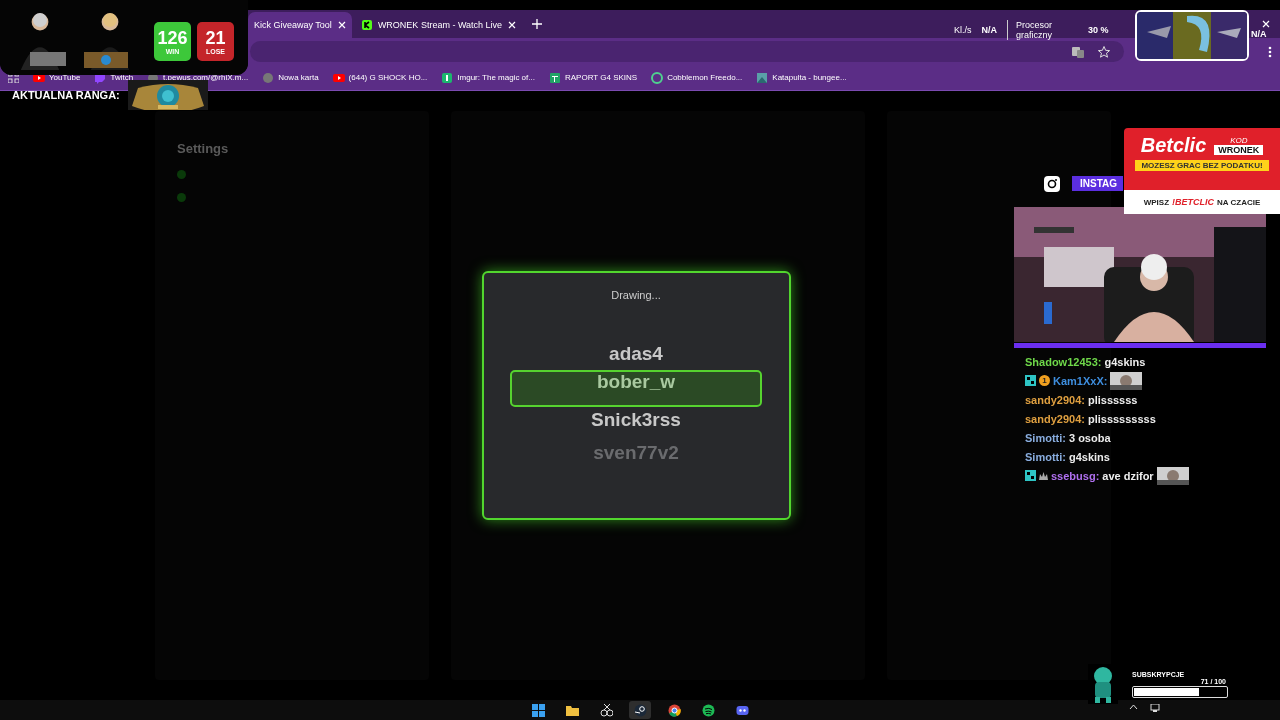  I want to click on image-icon, so click(762, 77).